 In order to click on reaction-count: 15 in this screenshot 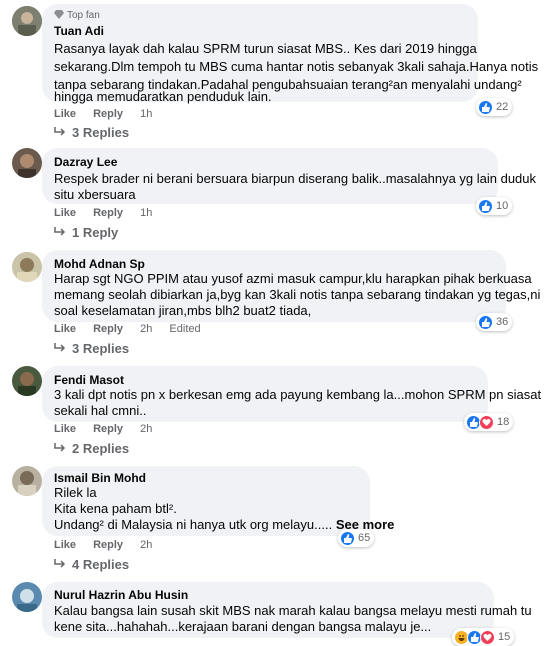, I will do `click(504, 637)`.